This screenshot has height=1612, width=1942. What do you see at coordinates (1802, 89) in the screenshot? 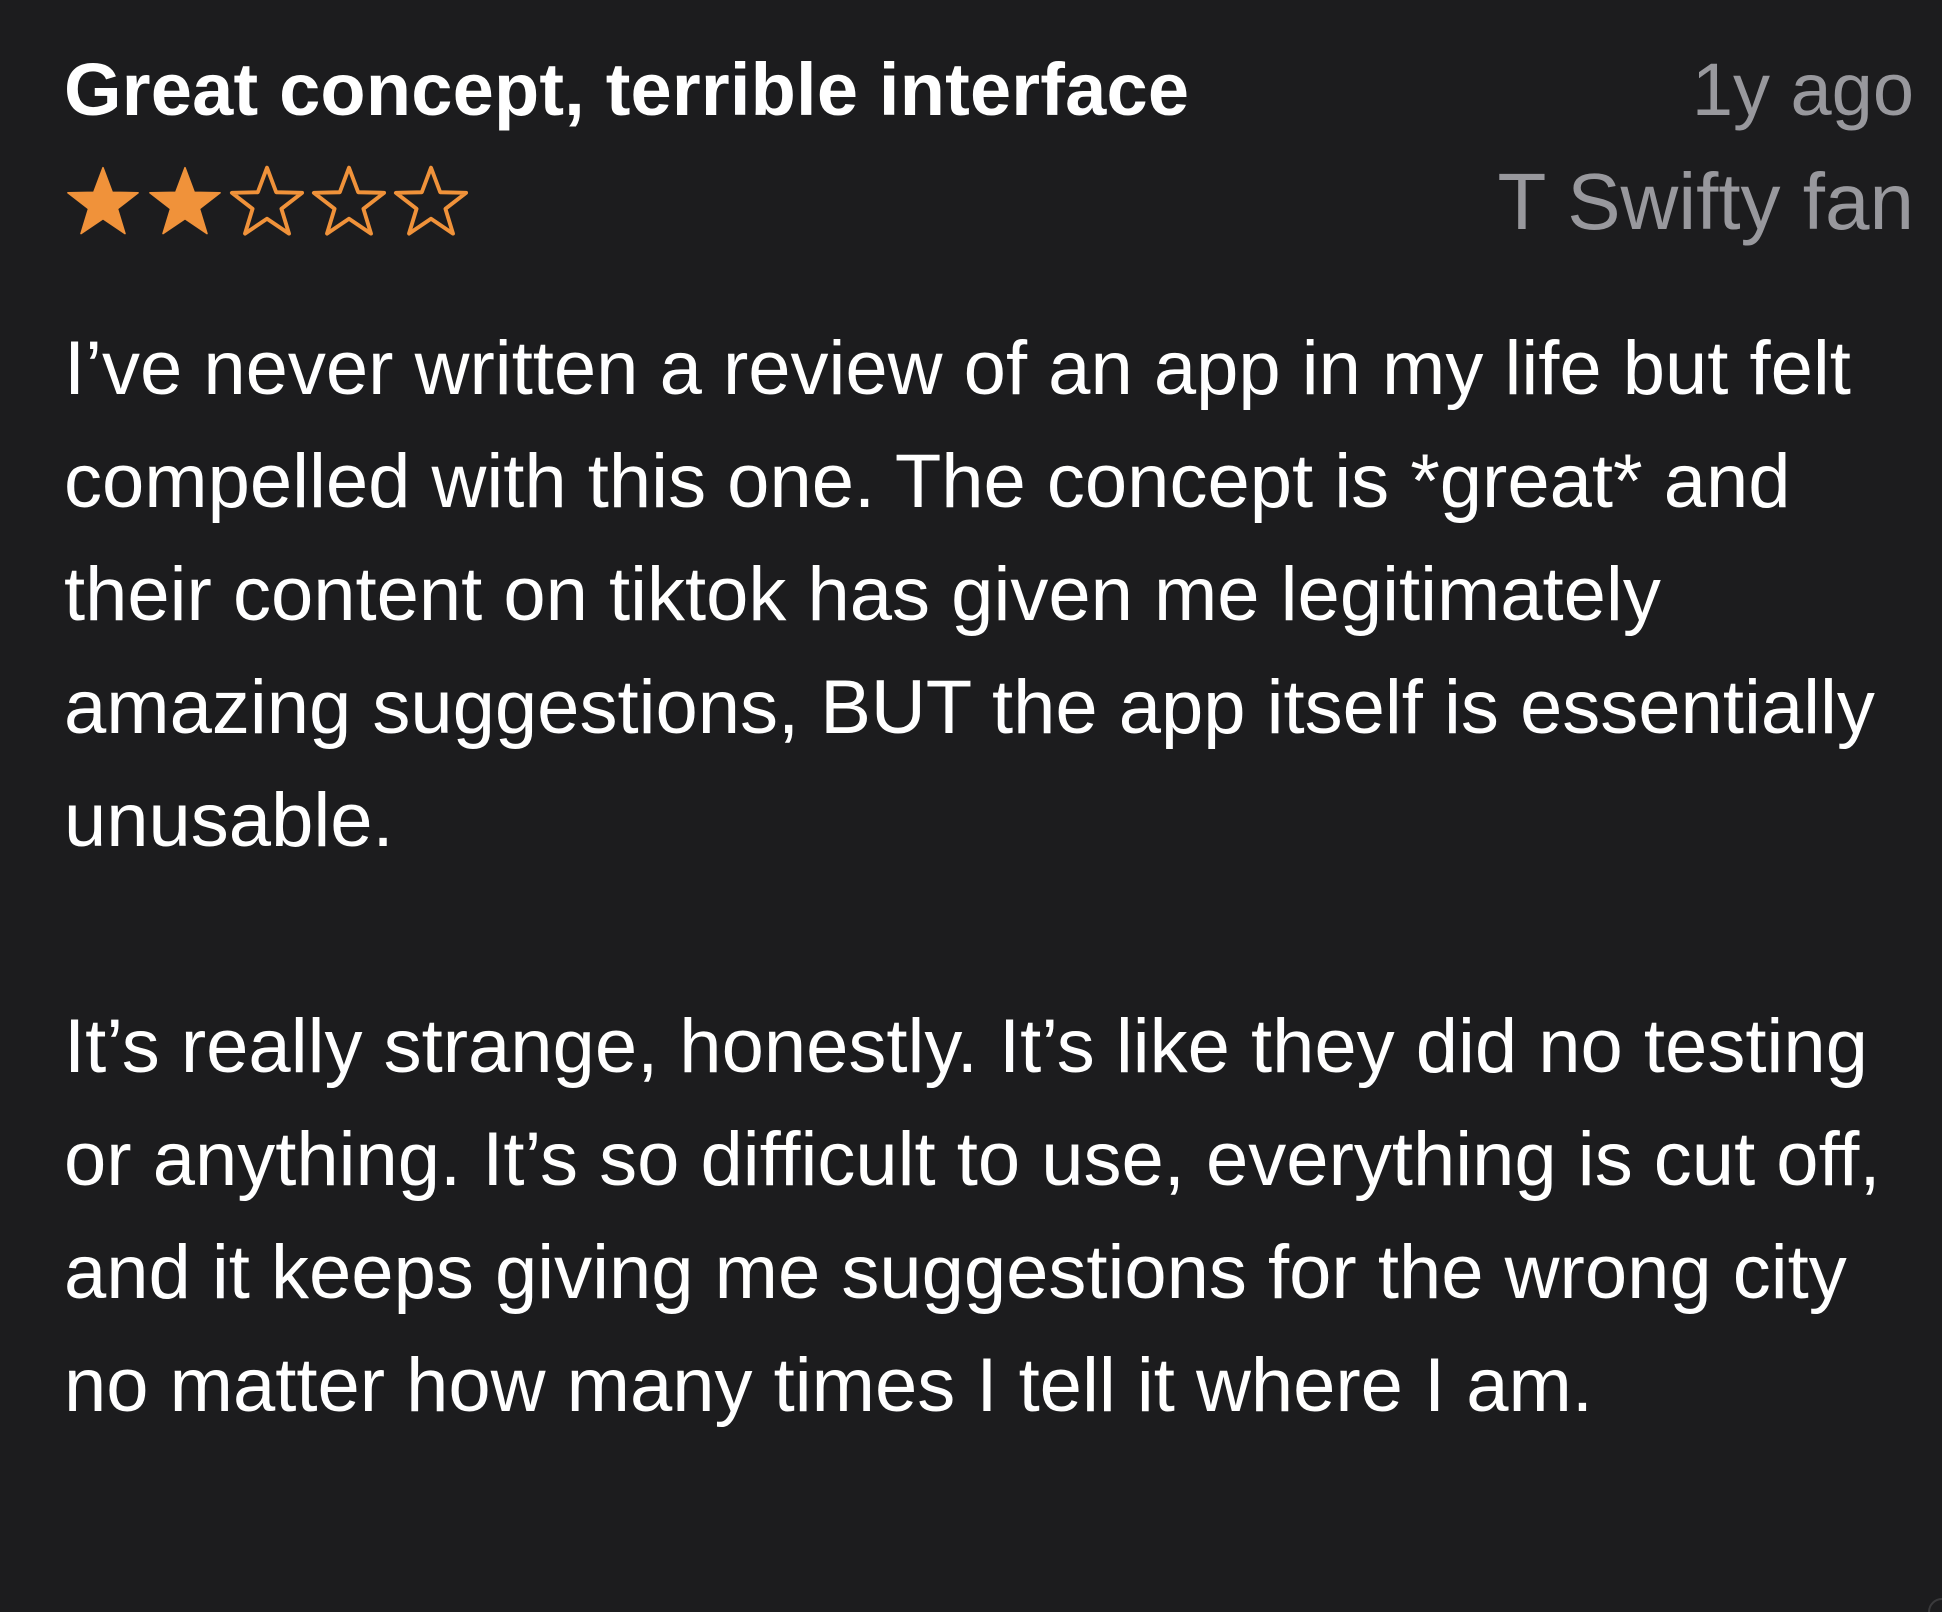
I see `review-date: 1y ago` at bounding box center [1802, 89].